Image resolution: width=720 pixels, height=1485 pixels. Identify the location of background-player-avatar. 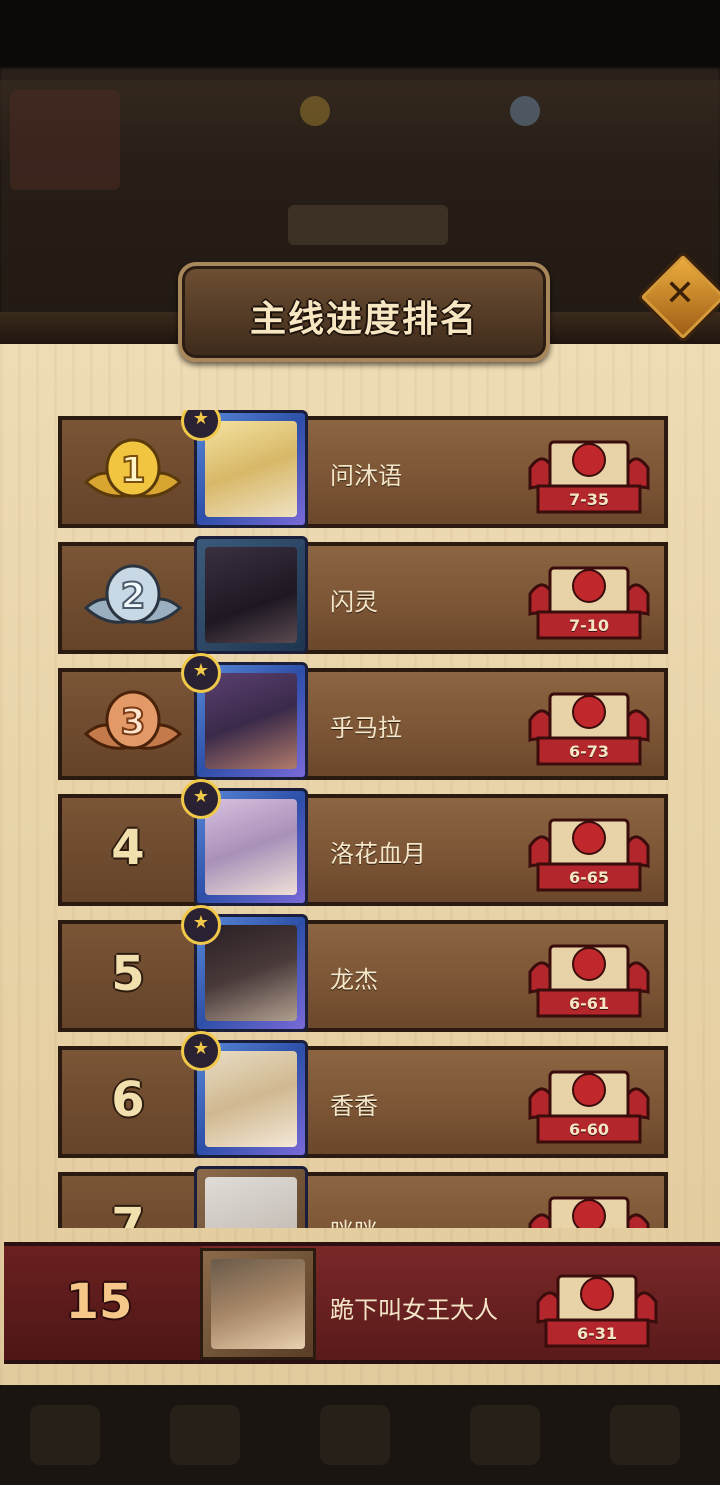
(65, 140).